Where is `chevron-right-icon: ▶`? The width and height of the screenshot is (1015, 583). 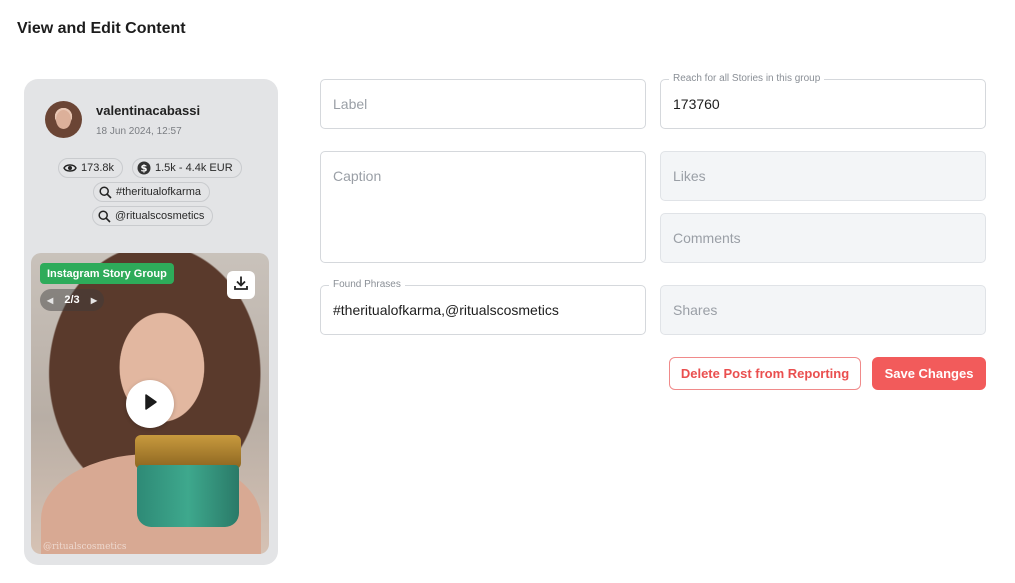
chevron-right-icon: ▶ is located at coordinates (94, 300).